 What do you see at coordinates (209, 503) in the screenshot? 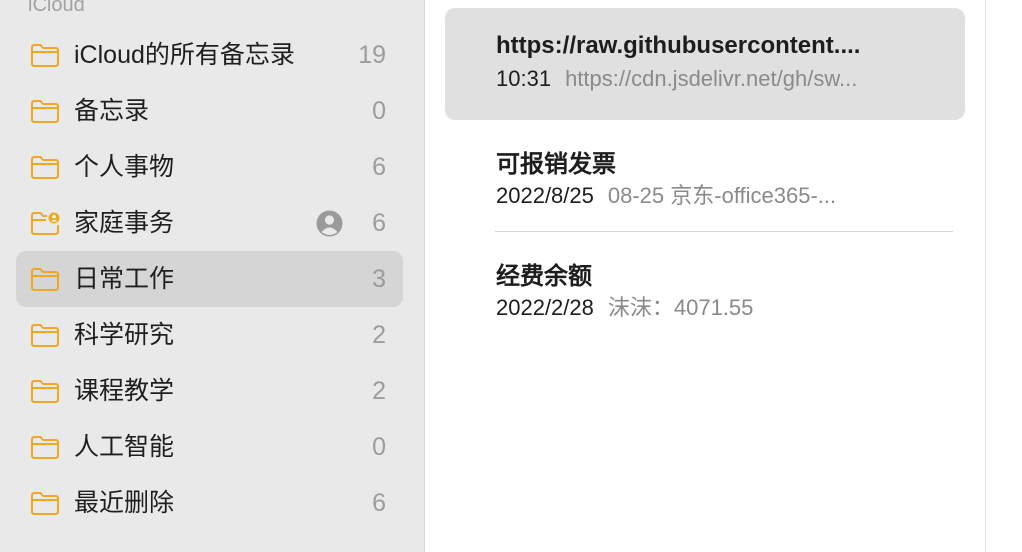
I see `folder-row-recently-deleted: 最近删除 6` at bounding box center [209, 503].